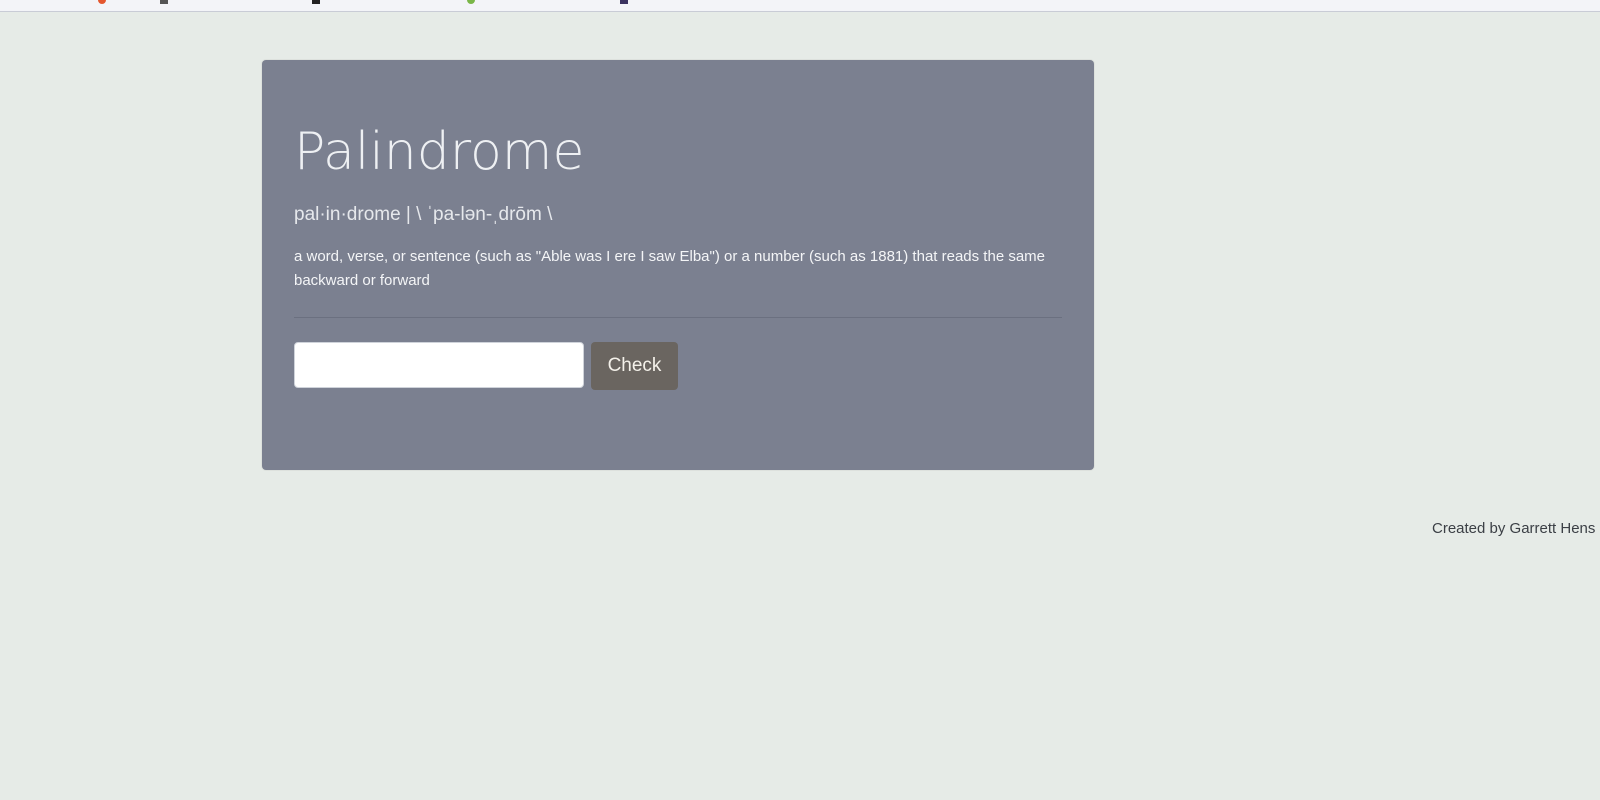 The height and width of the screenshot is (800, 1600). Describe the element at coordinates (800, 6) in the screenshot. I see `browser-bookmarks-strip` at that location.